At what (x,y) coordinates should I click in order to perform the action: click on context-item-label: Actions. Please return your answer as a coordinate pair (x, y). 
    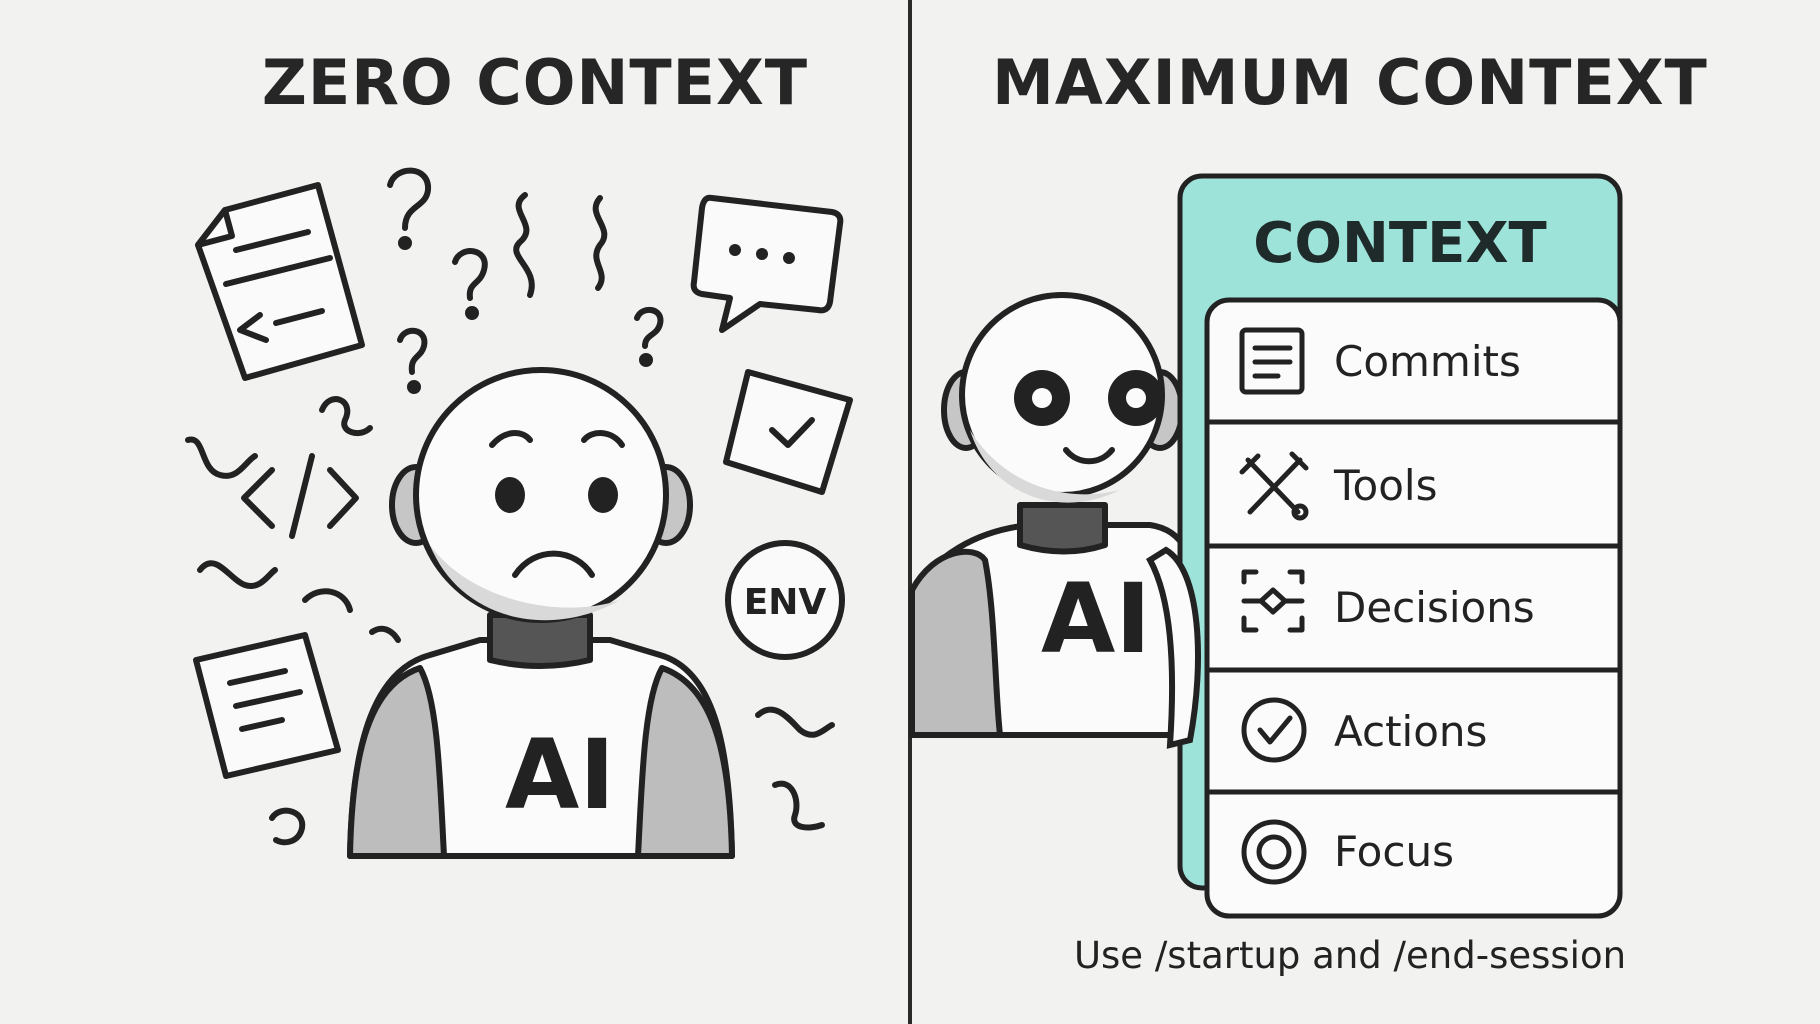
    Looking at the image, I should click on (1410, 731).